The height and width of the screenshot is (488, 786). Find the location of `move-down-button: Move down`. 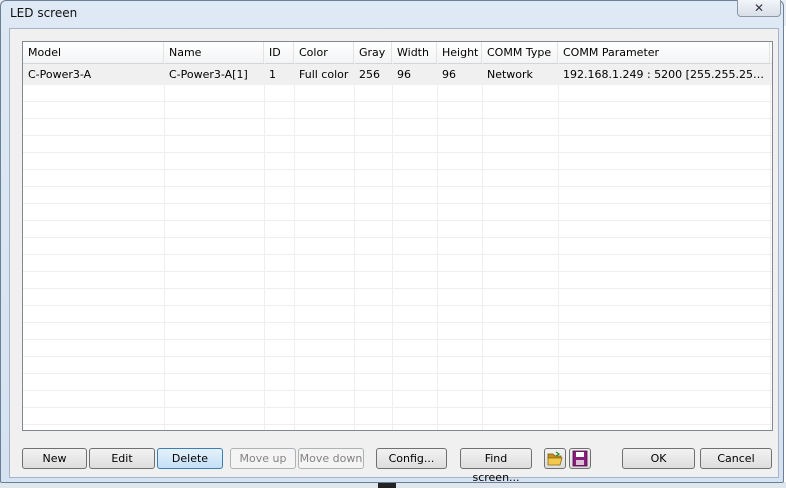

move-down-button: Move down is located at coordinates (331, 458).